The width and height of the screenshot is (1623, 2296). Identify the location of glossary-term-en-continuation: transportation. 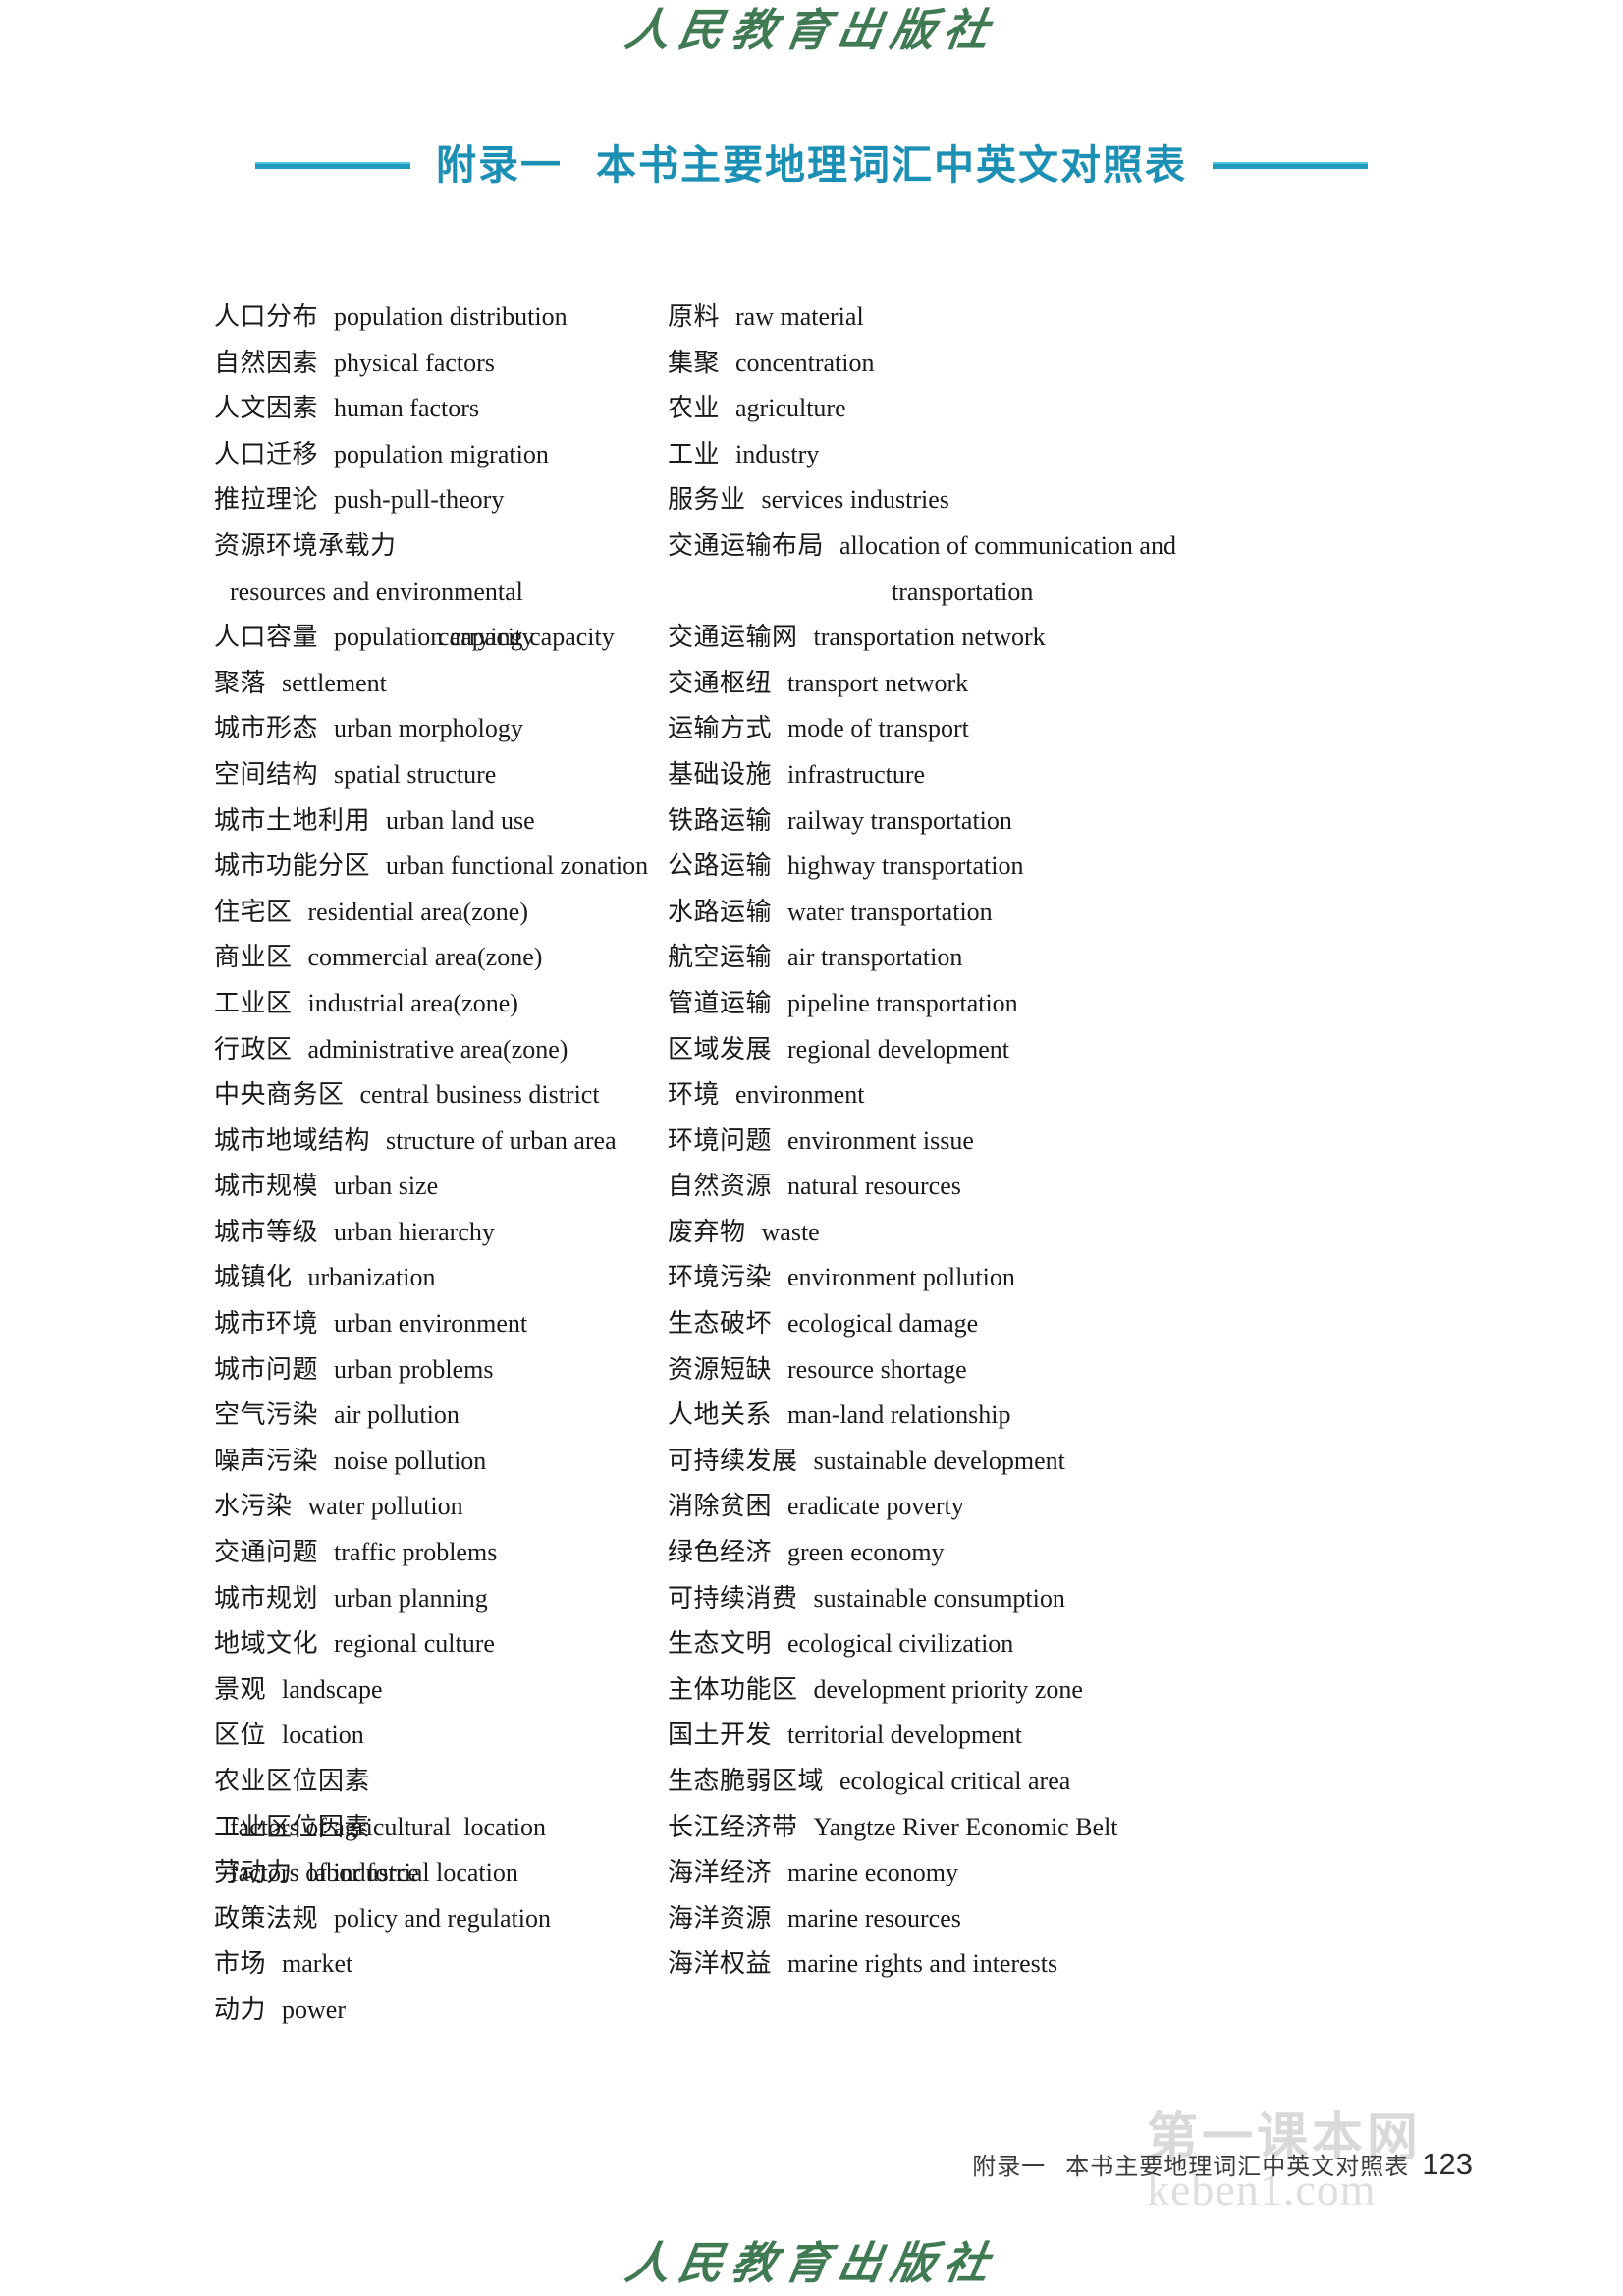
(963, 591).